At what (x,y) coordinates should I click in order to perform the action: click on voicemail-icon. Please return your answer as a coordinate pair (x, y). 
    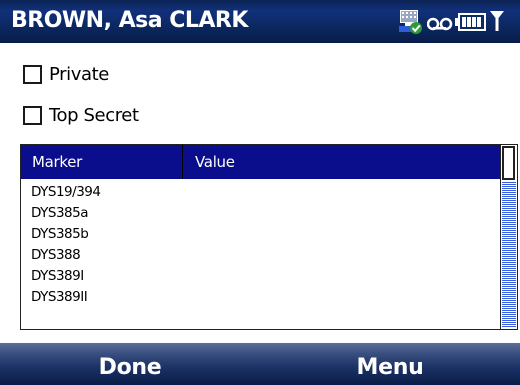
    Looking at the image, I should click on (439, 26).